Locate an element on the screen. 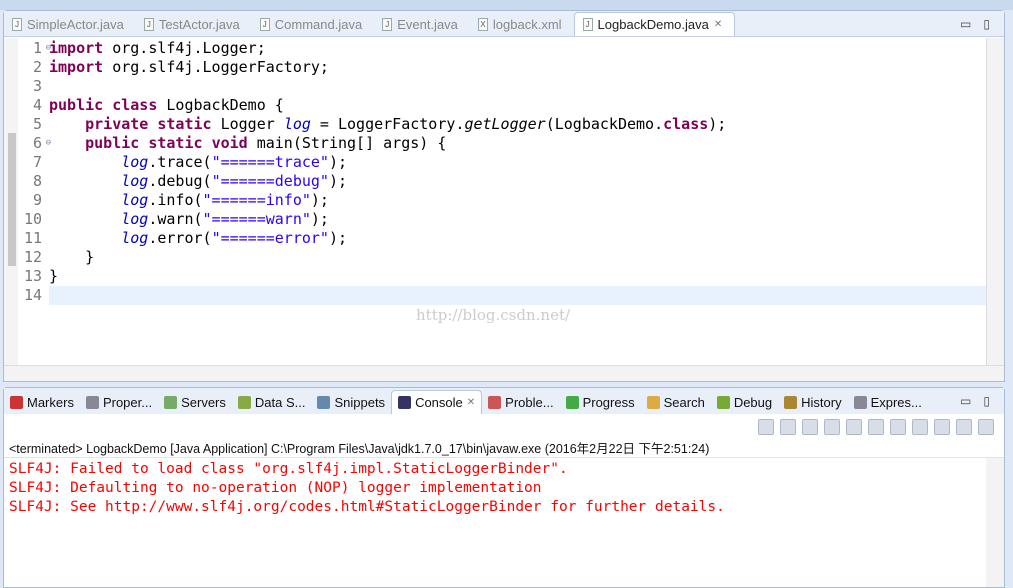 The height and width of the screenshot is (588, 1013). tab-label: Progress is located at coordinates (608, 402).